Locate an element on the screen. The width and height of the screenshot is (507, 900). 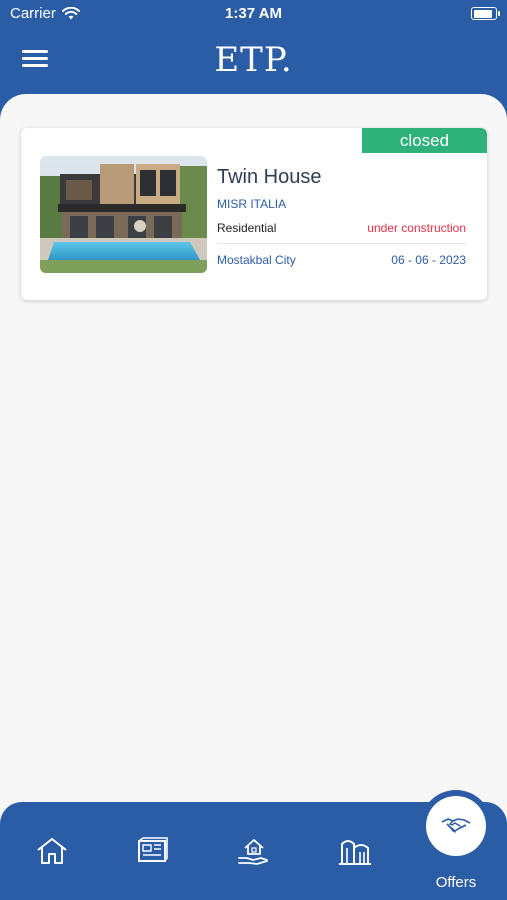
status-bar: Carrier 1:37 AM is located at coordinates (253, 14).